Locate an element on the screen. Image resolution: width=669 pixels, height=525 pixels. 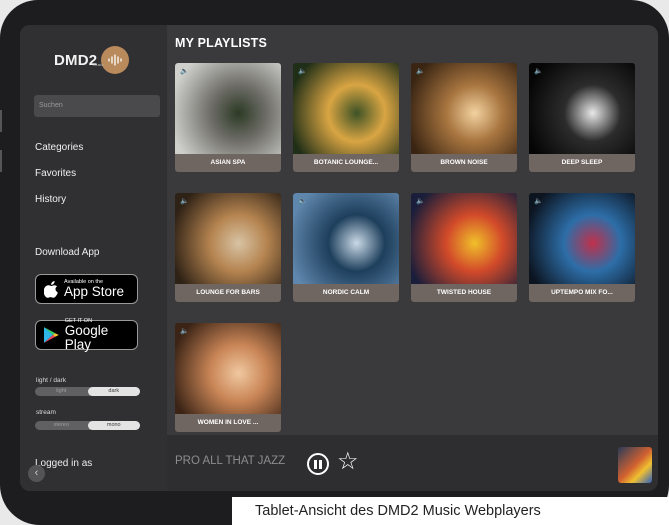
search-input: Suchen is located at coordinates (97, 106).